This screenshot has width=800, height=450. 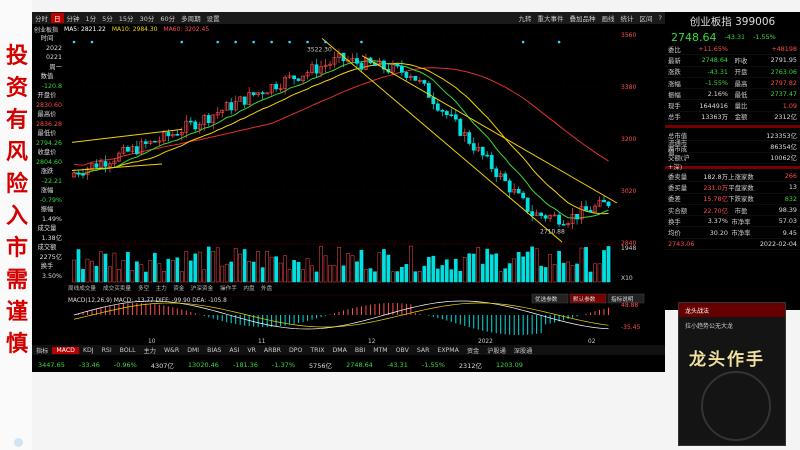 What do you see at coordinates (42, 350) in the screenshot?
I see `indicator-tab: 指标` at bounding box center [42, 350].